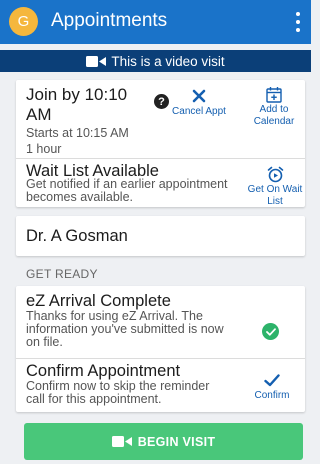 The height and width of the screenshot is (464, 320). I want to click on join-waitlist-label: Get On Wait List, so click(275, 195).